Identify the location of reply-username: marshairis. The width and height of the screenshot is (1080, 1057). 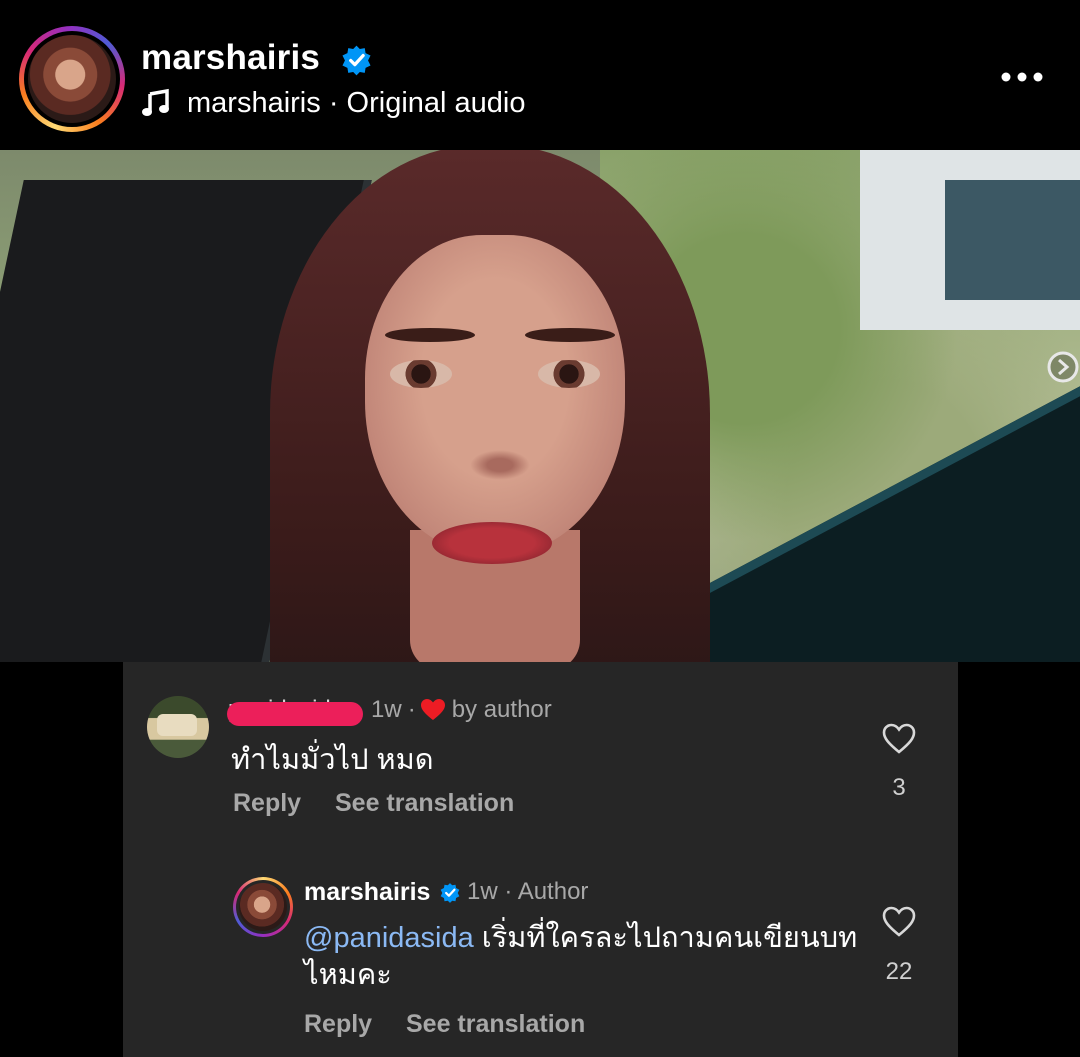
(367, 892).